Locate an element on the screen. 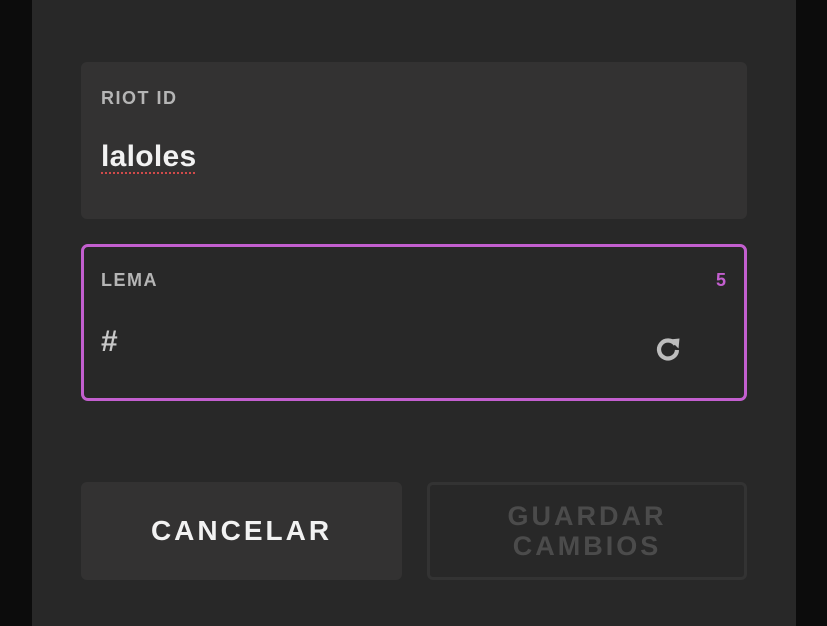 This screenshot has height=626, width=827. tagline-input: # is located at coordinates (109, 342).